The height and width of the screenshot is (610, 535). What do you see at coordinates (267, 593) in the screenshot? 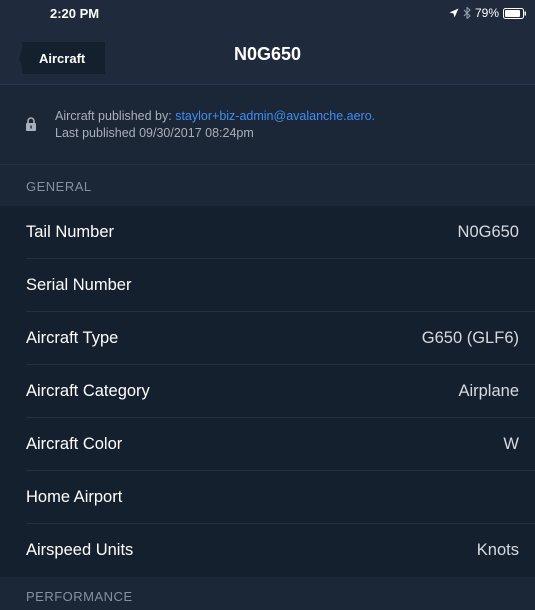
I see `section-header-performance: PERFORMANCE` at bounding box center [267, 593].